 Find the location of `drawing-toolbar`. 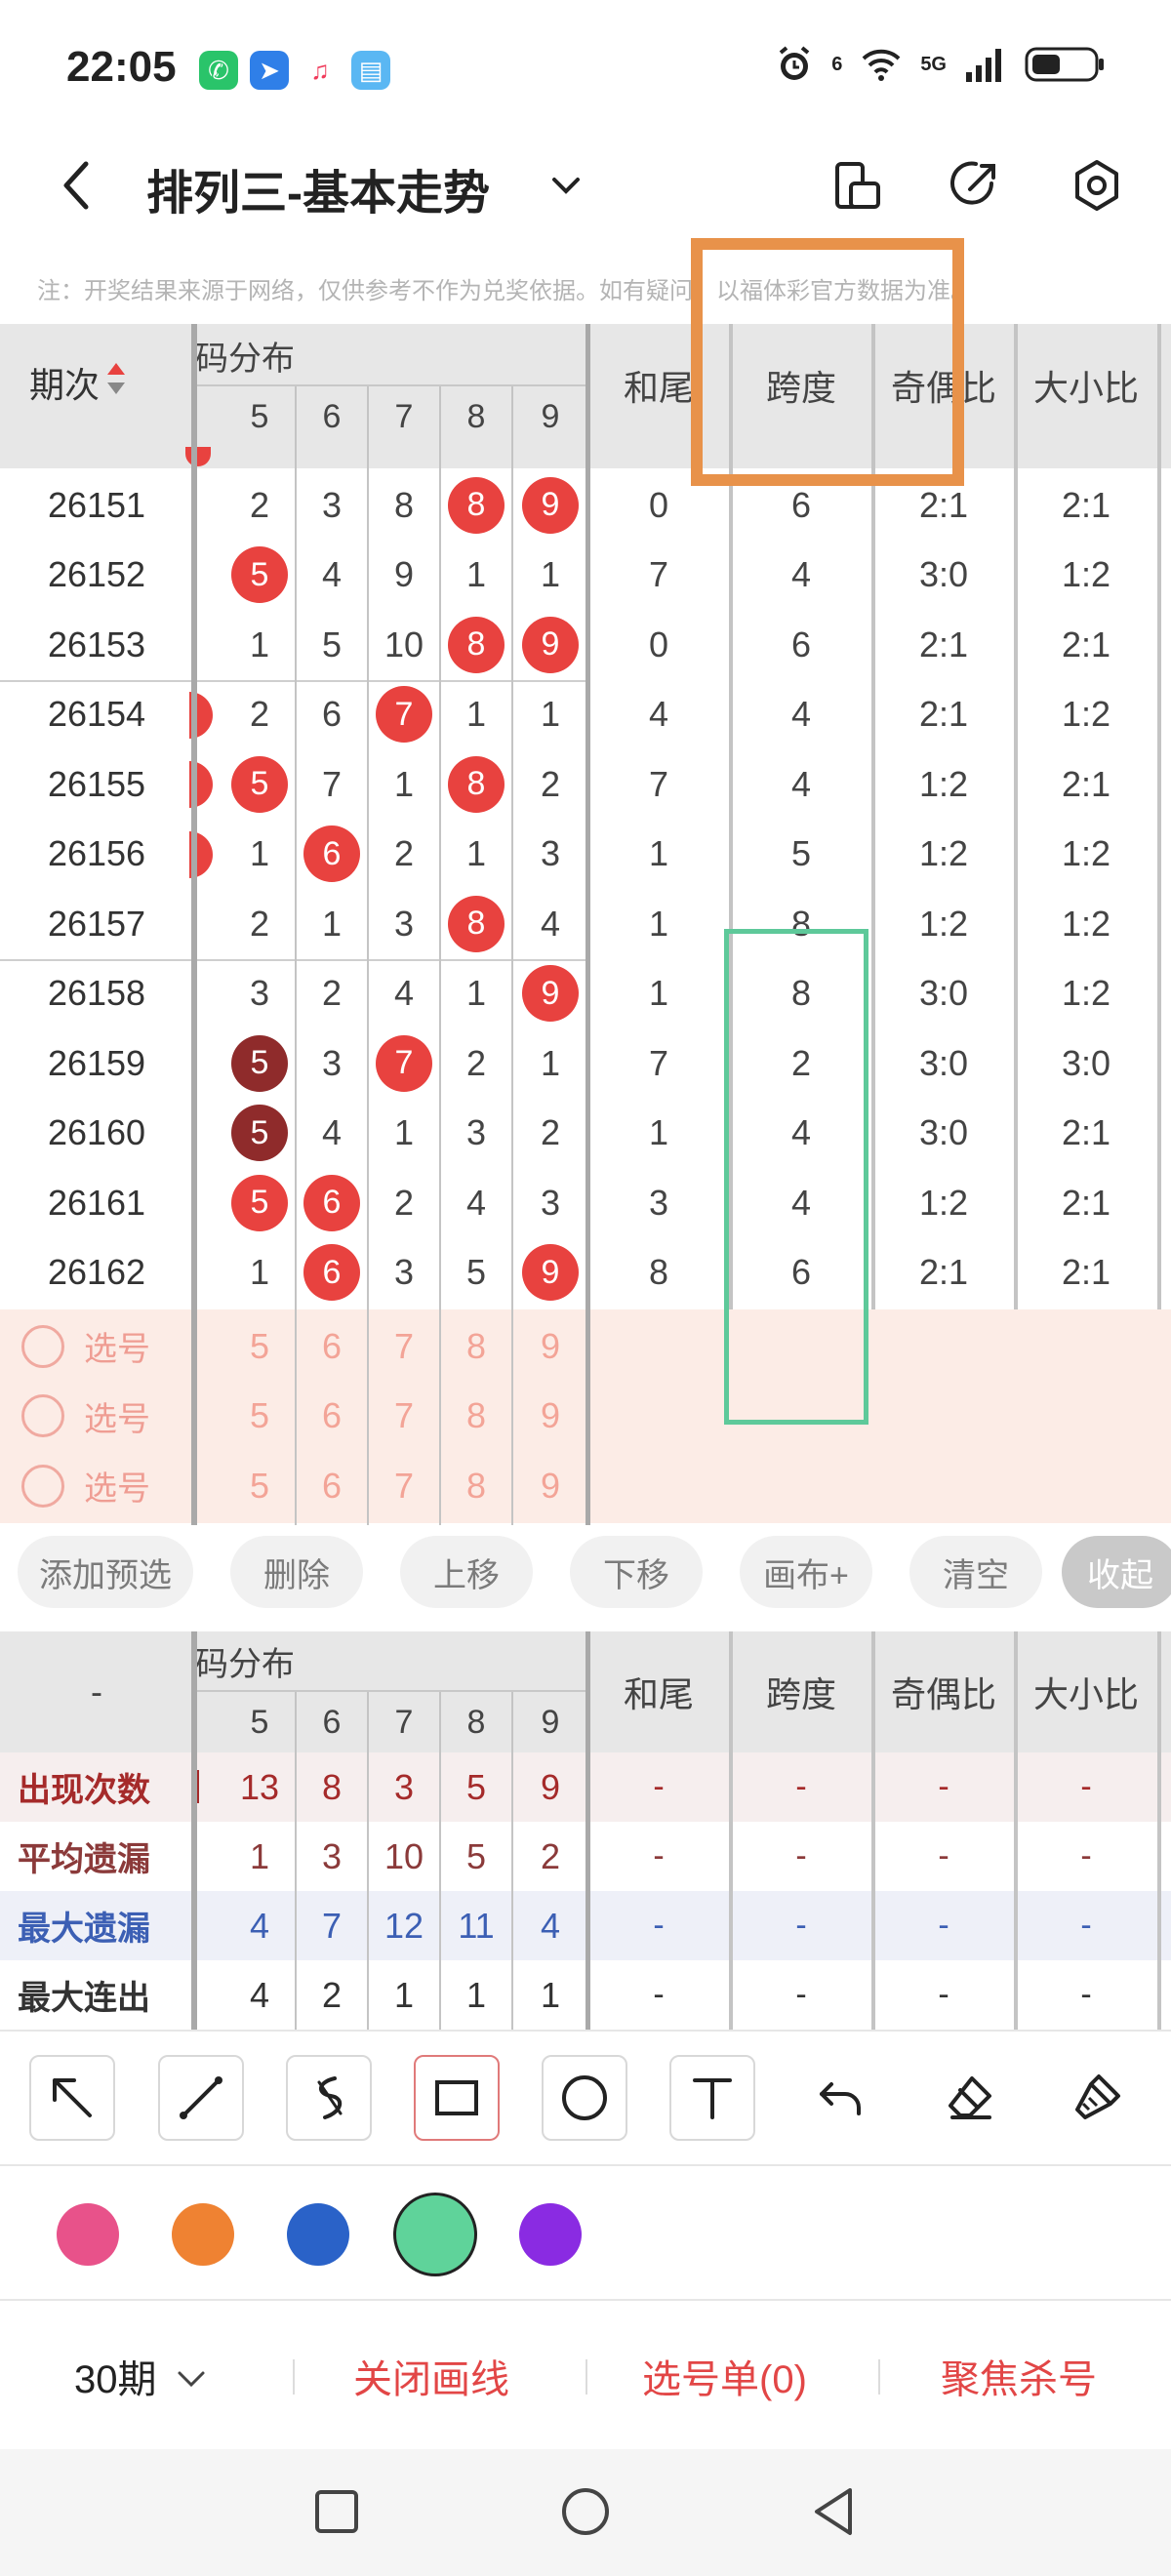

drawing-toolbar is located at coordinates (585, 2098).